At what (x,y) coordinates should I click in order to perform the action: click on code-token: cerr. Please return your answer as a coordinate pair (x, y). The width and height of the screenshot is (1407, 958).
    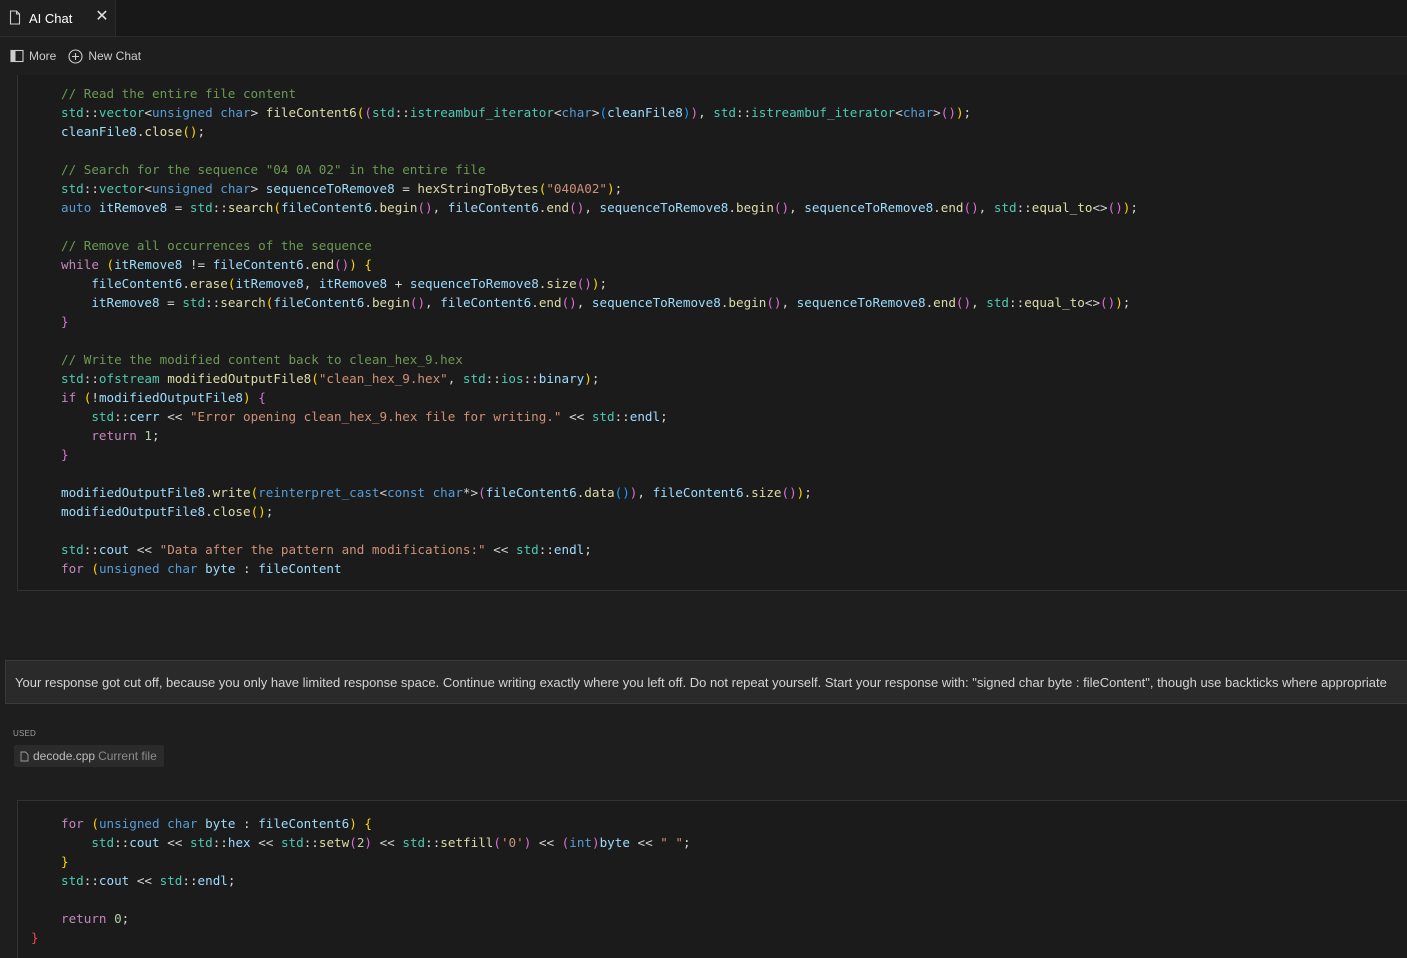
    Looking at the image, I should click on (144, 416).